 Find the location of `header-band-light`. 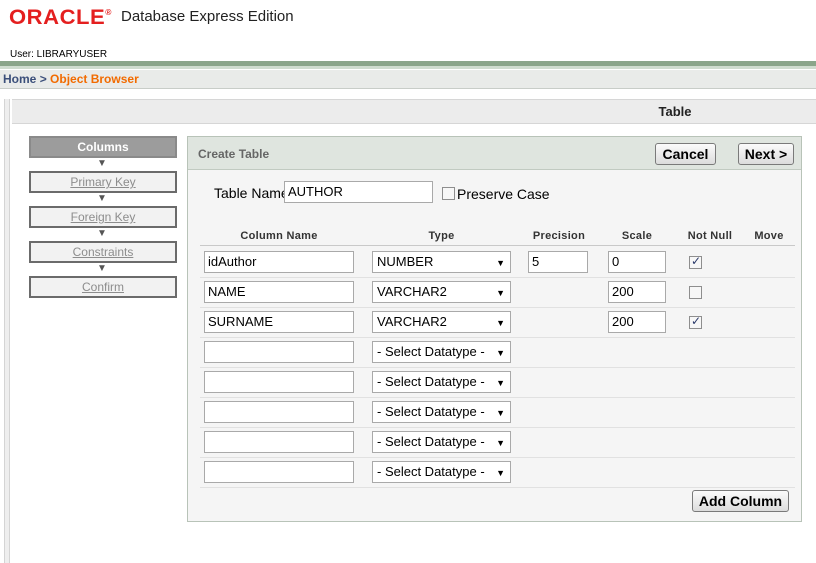

header-band-light is located at coordinates (408, 67).